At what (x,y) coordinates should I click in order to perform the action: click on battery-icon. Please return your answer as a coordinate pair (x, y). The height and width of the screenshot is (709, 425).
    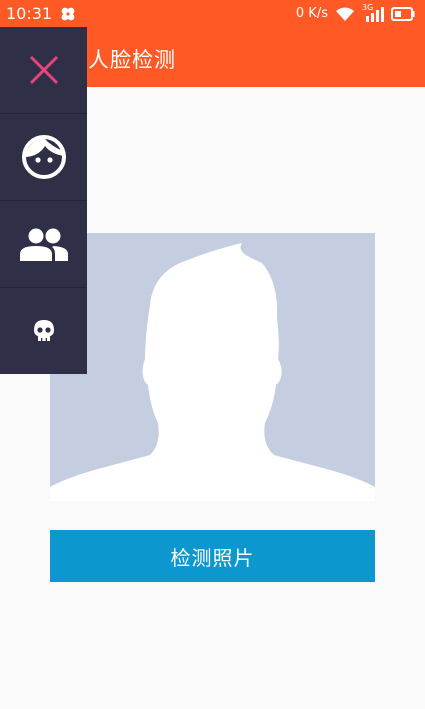
    Looking at the image, I should click on (403, 13).